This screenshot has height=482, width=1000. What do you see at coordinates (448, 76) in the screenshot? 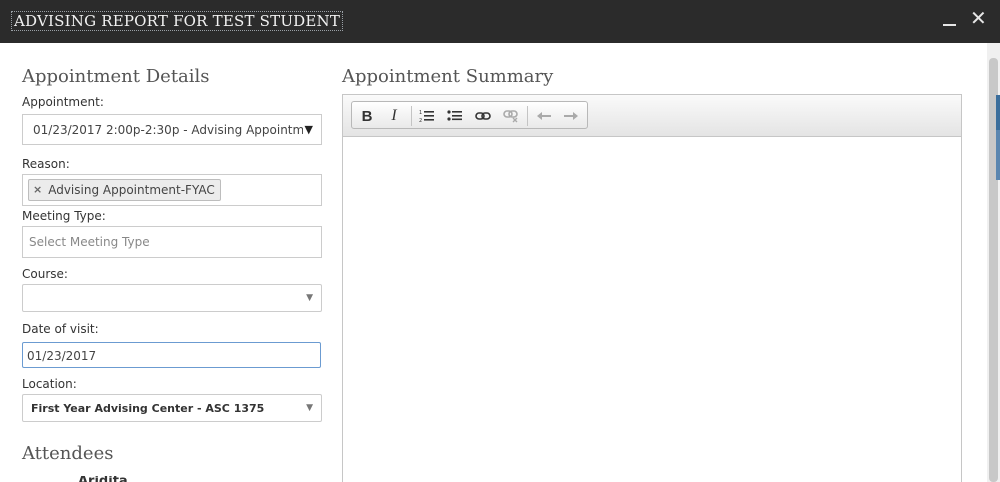
I see `appointment-summary-heading: Appointment Summary` at bounding box center [448, 76].